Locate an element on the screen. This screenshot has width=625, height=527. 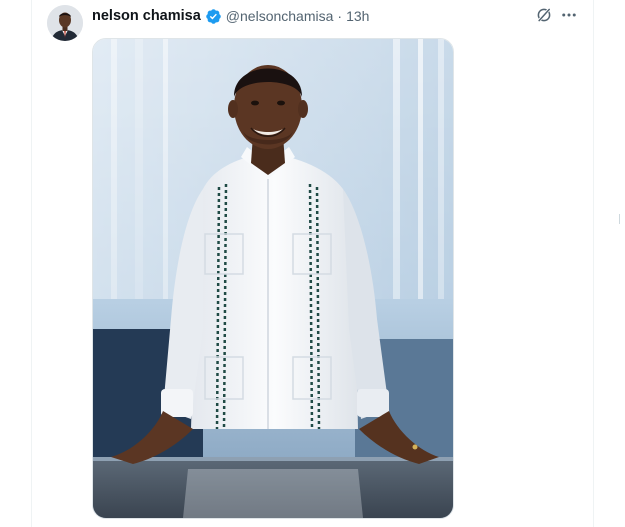
author-display-name: nelson chamisa is located at coordinates (146, 16).